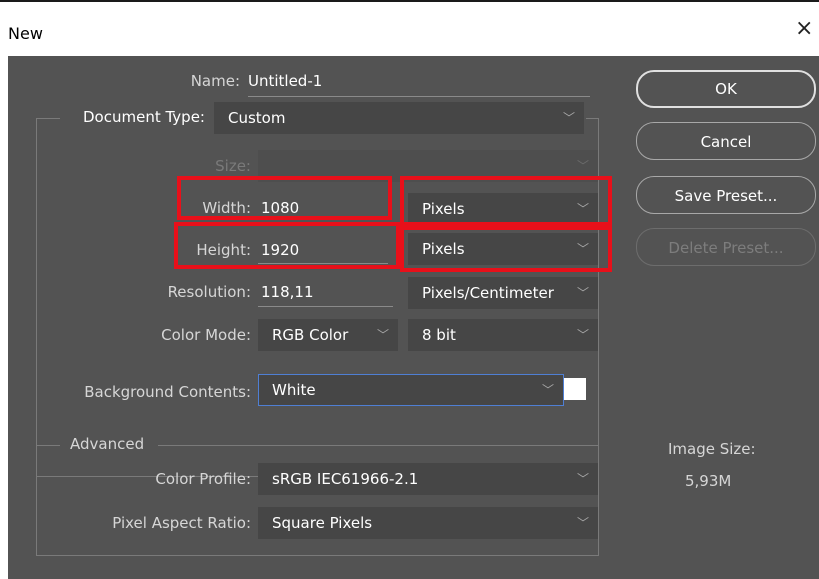  What do you see at coordinates (325, 306) in the screenshot?
I see `resolution-underline` at bounding box center [325, 306].